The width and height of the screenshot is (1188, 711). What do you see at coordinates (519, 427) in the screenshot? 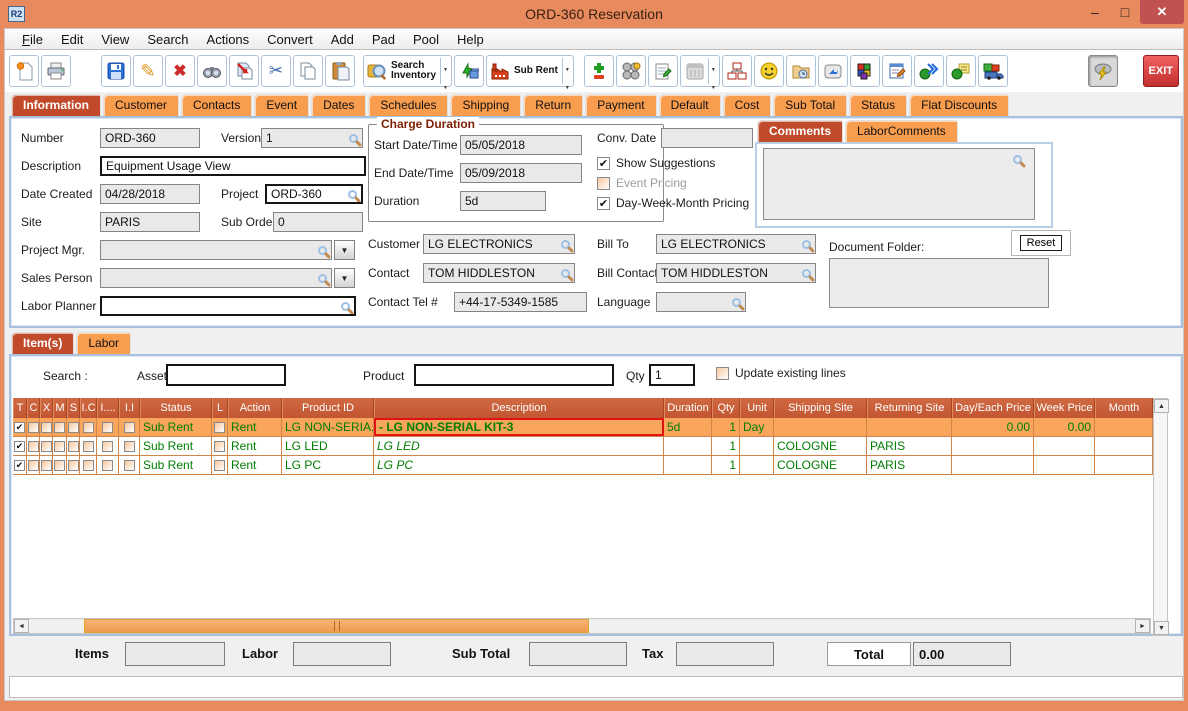
I see `cell-description: - LG NON-SERIAL KIT-3` at bounding box center [519, 427].